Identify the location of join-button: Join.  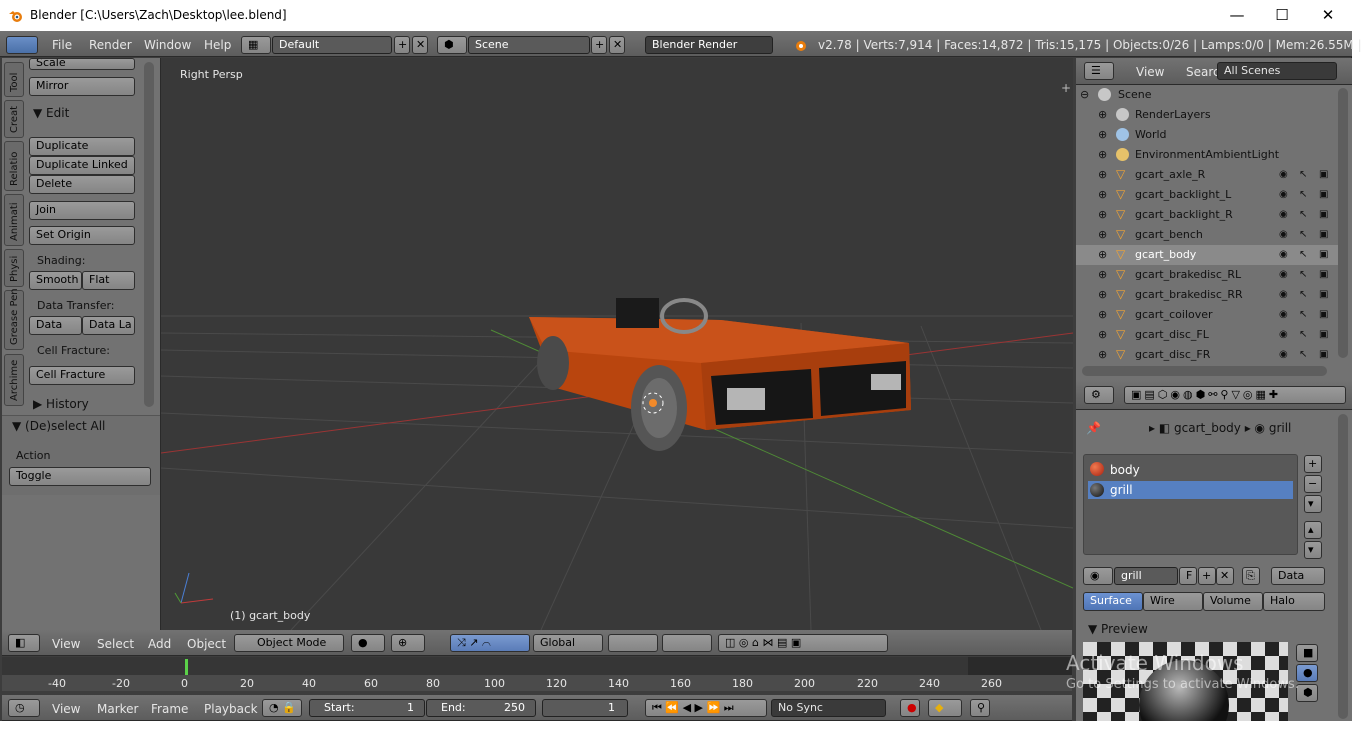
(82, 210).